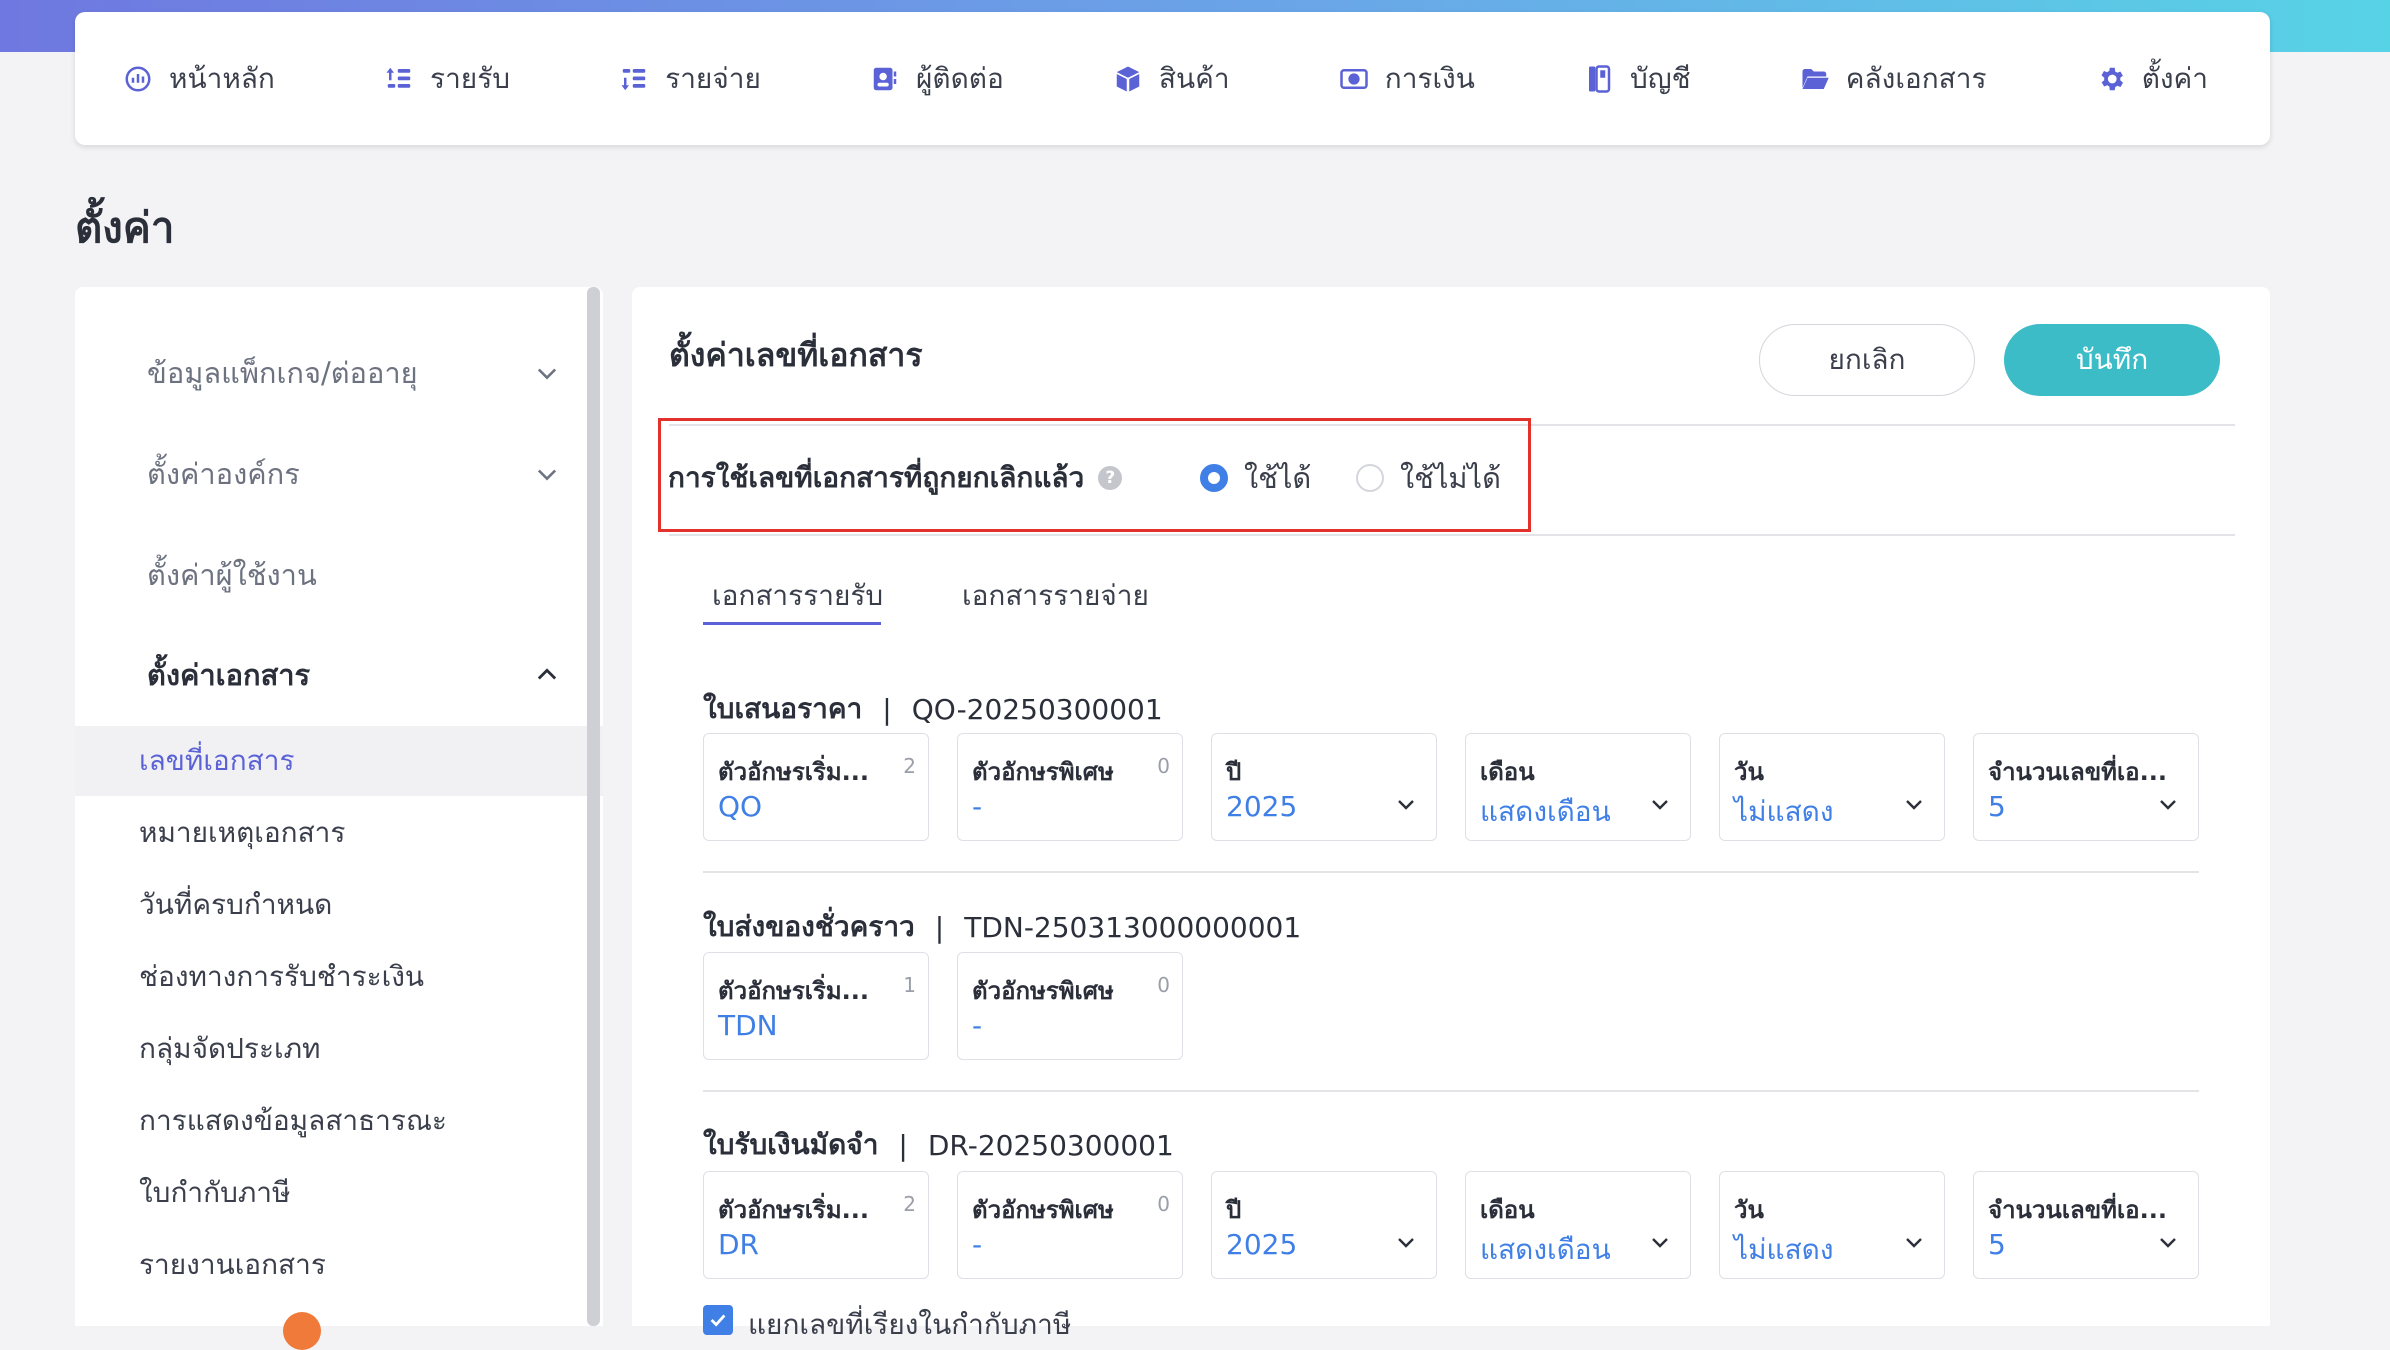  Describe the element at coordinates (470, 78) in the screenshot. I see `nav-label: รายรับ` at that location.